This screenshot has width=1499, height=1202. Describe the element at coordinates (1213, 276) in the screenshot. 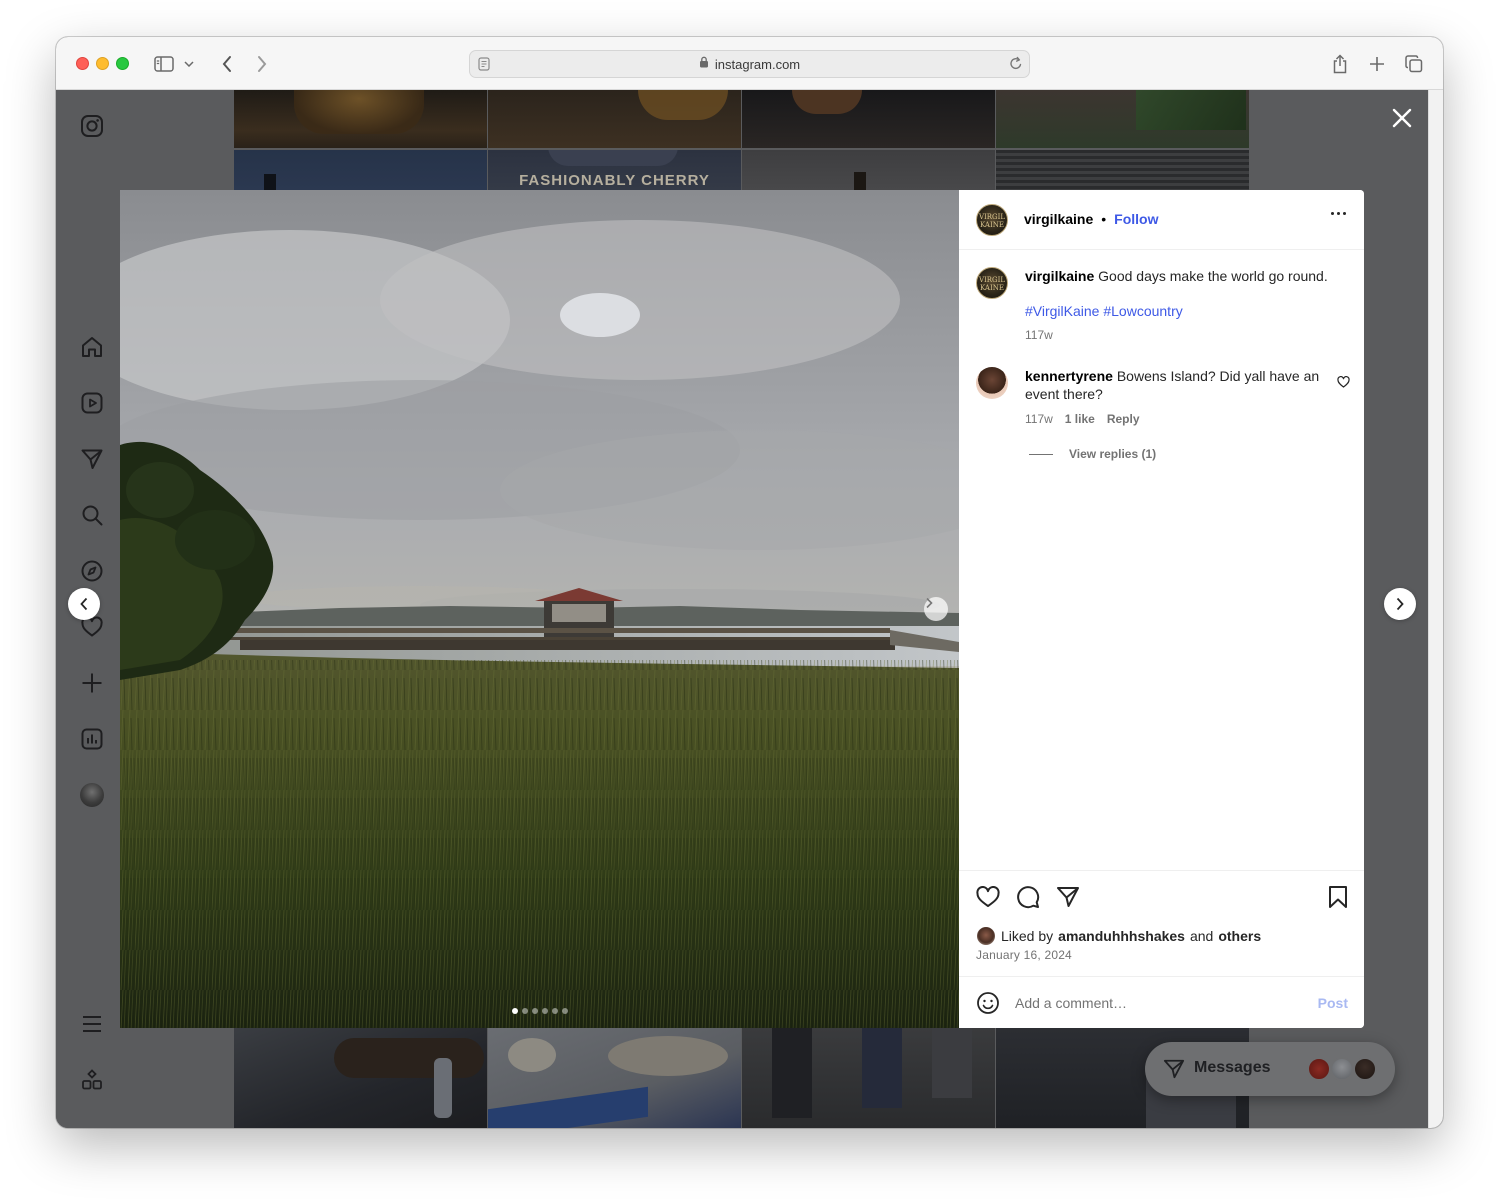

I see `caption-text: Good days make the world go round.` at that location.